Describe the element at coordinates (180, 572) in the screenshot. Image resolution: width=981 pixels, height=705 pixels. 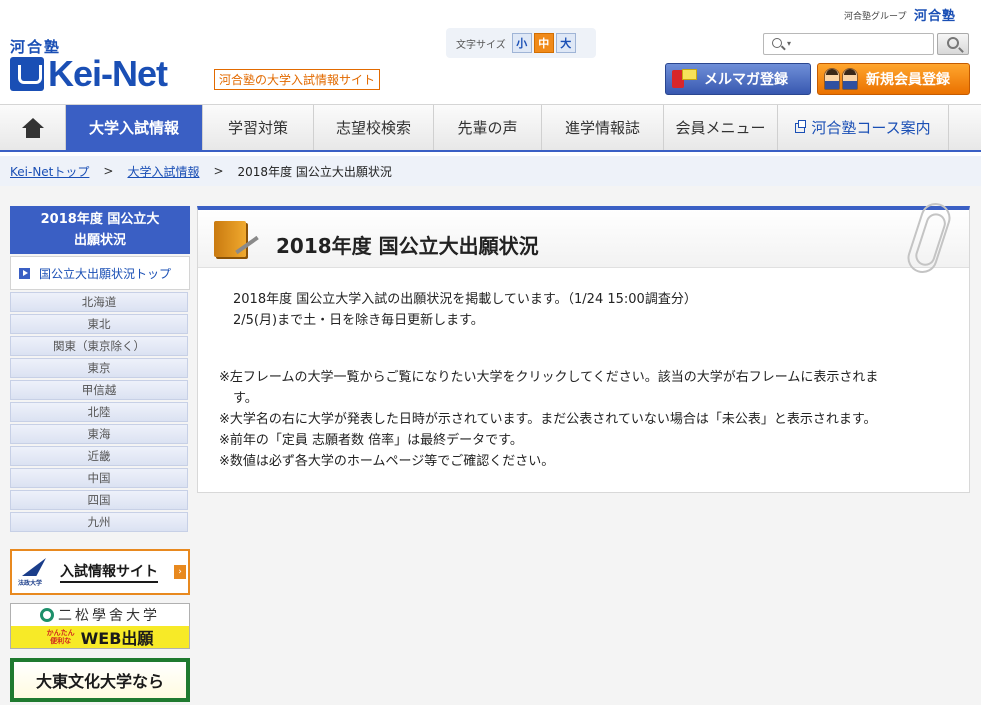
I see `chevron-right-icon: ›` at that location.